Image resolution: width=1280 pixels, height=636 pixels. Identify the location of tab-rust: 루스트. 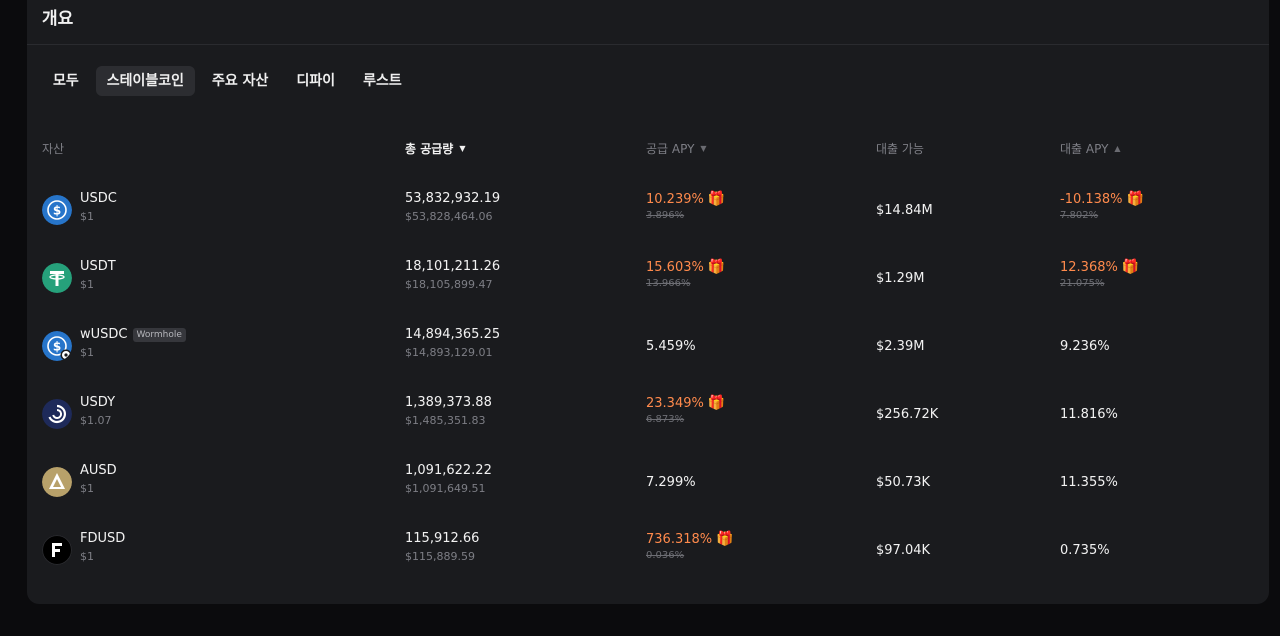
(382, 81).